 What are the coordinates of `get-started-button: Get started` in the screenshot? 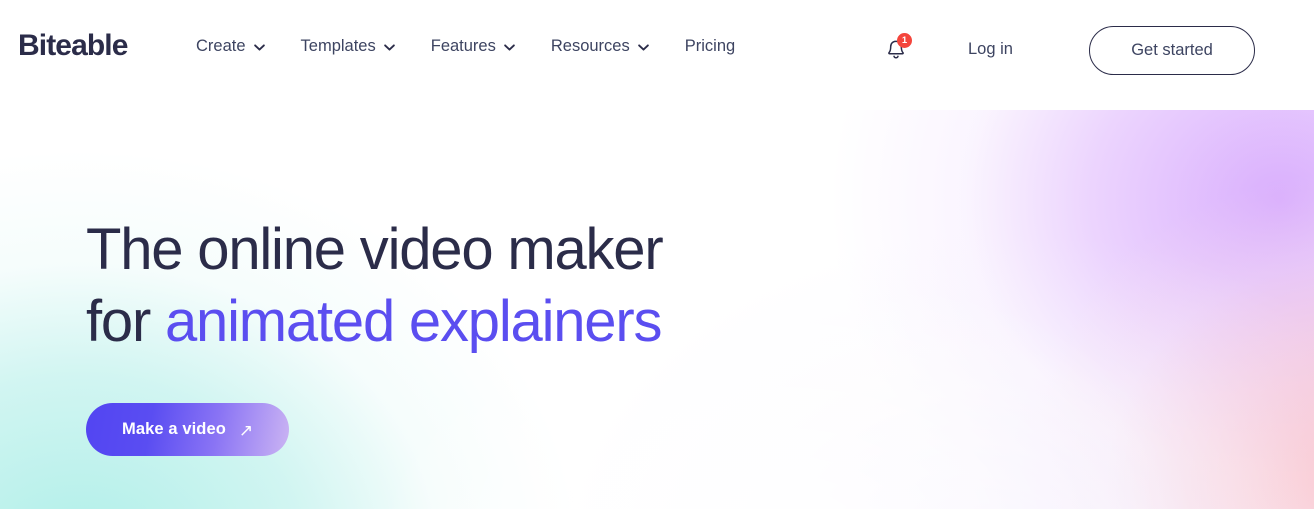 It's located at (1172, 50).